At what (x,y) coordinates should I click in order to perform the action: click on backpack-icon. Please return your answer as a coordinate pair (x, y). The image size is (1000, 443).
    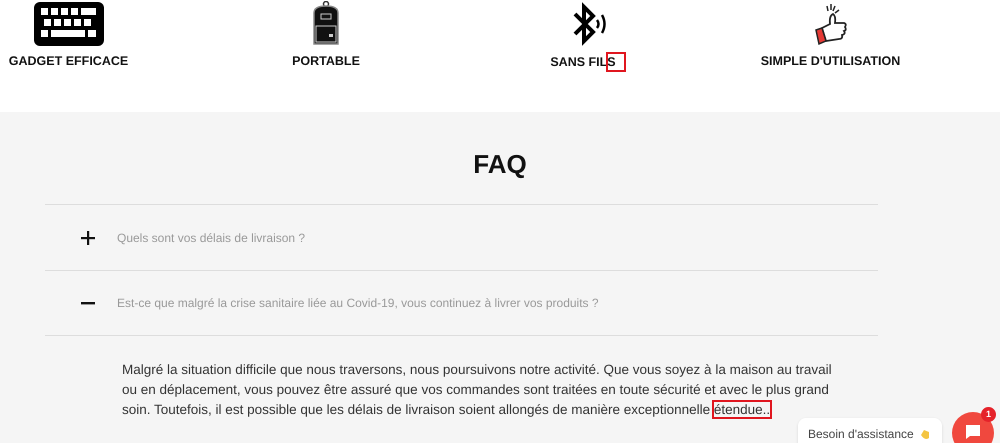
    Looking at the image, I should click on (326, 23).